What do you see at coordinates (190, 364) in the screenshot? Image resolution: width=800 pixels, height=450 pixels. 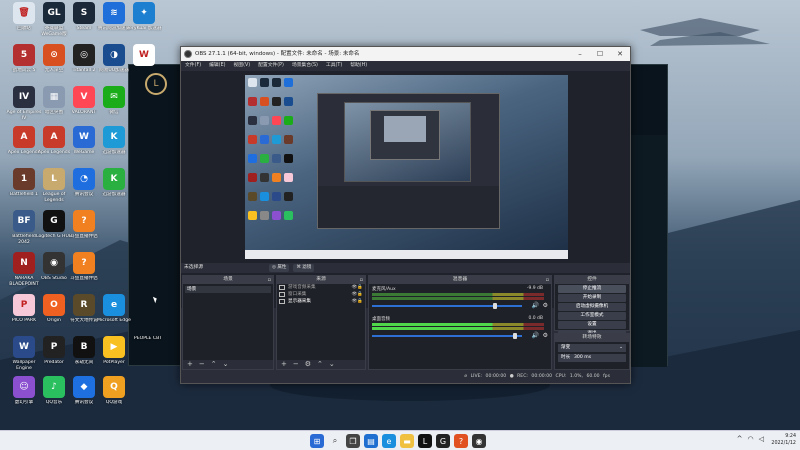 I see `add-scene-button: +` at bounding box center [190, 364].